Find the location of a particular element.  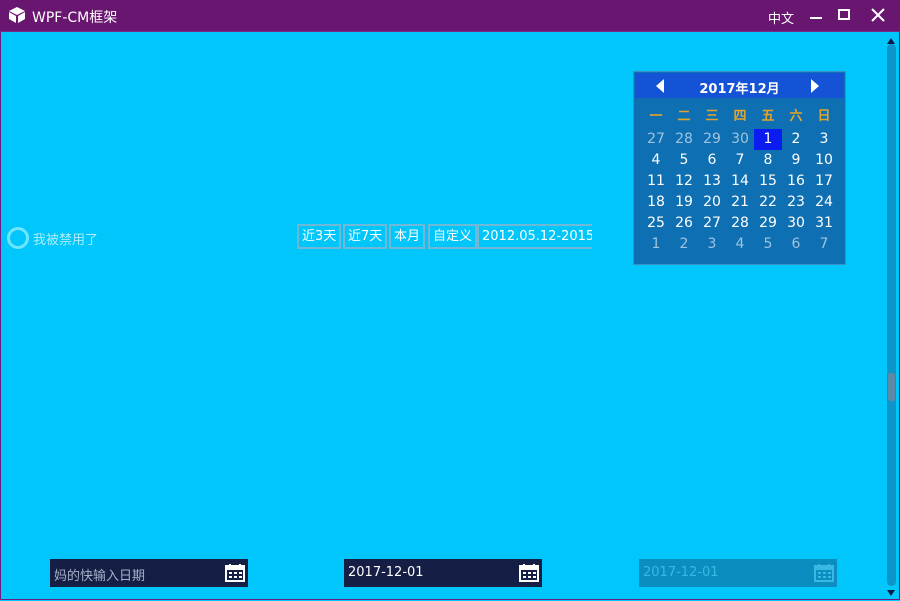

calendar-day: 13 is located at coordinates (712, 181).